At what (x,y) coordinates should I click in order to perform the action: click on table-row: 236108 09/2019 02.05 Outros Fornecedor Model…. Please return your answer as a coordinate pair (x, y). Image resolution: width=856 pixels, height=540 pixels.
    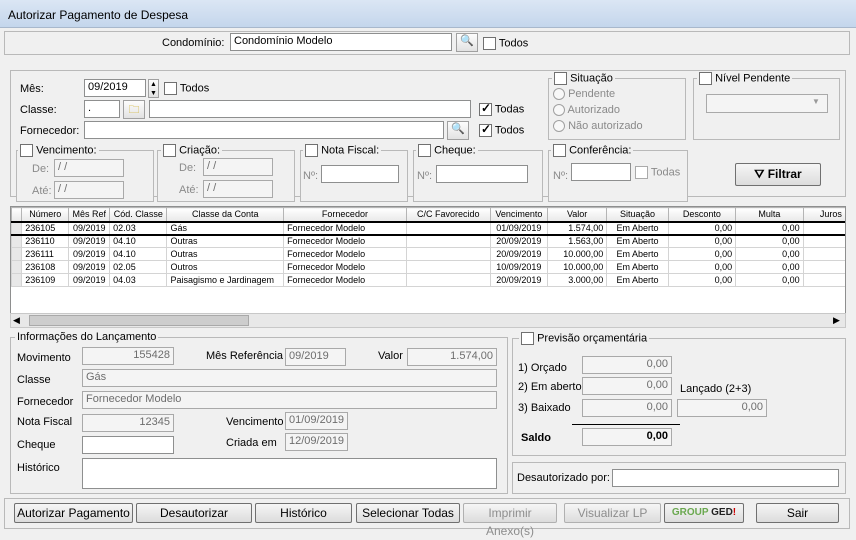
    Looking at the image, I should click on (428, 267).